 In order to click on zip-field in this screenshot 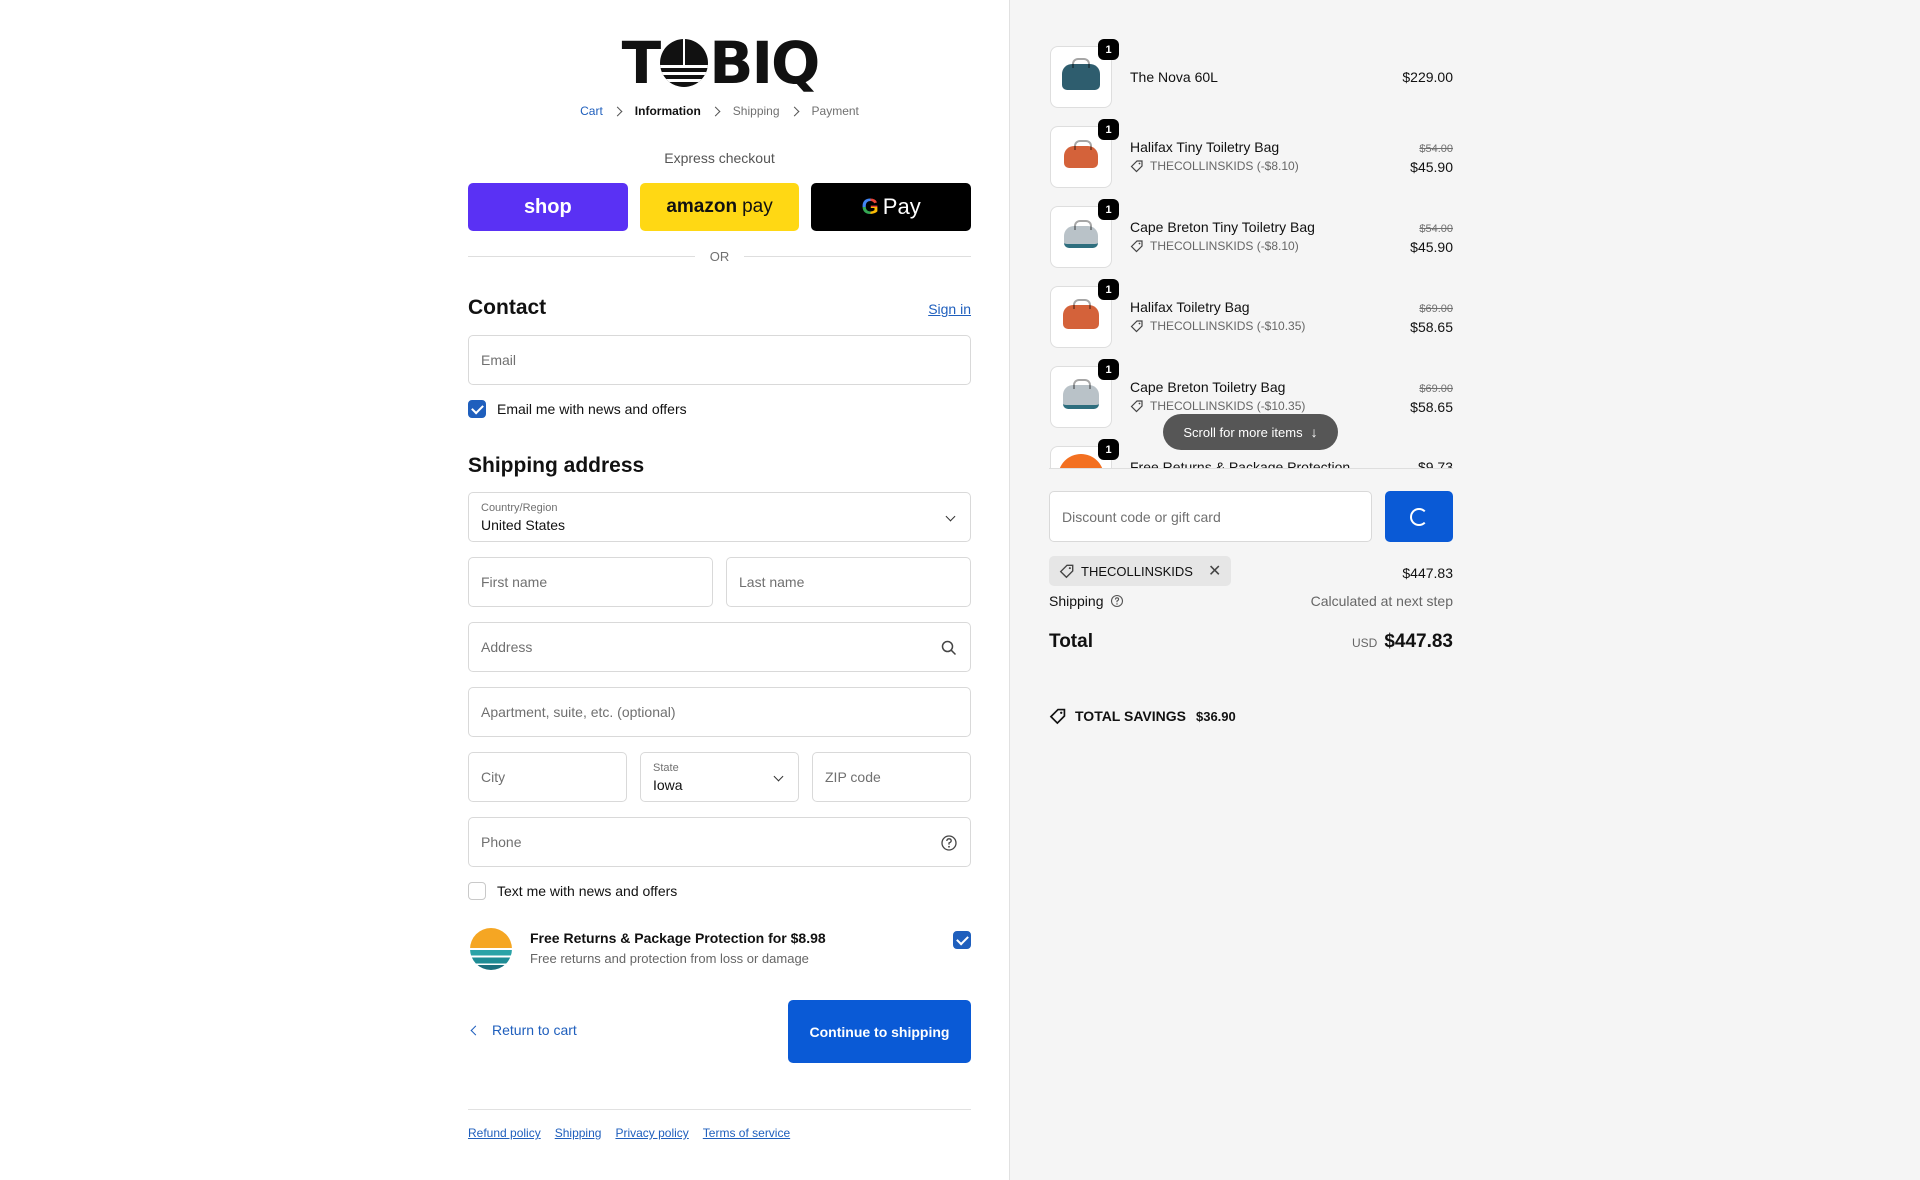, I will do `click(891, 777)`.